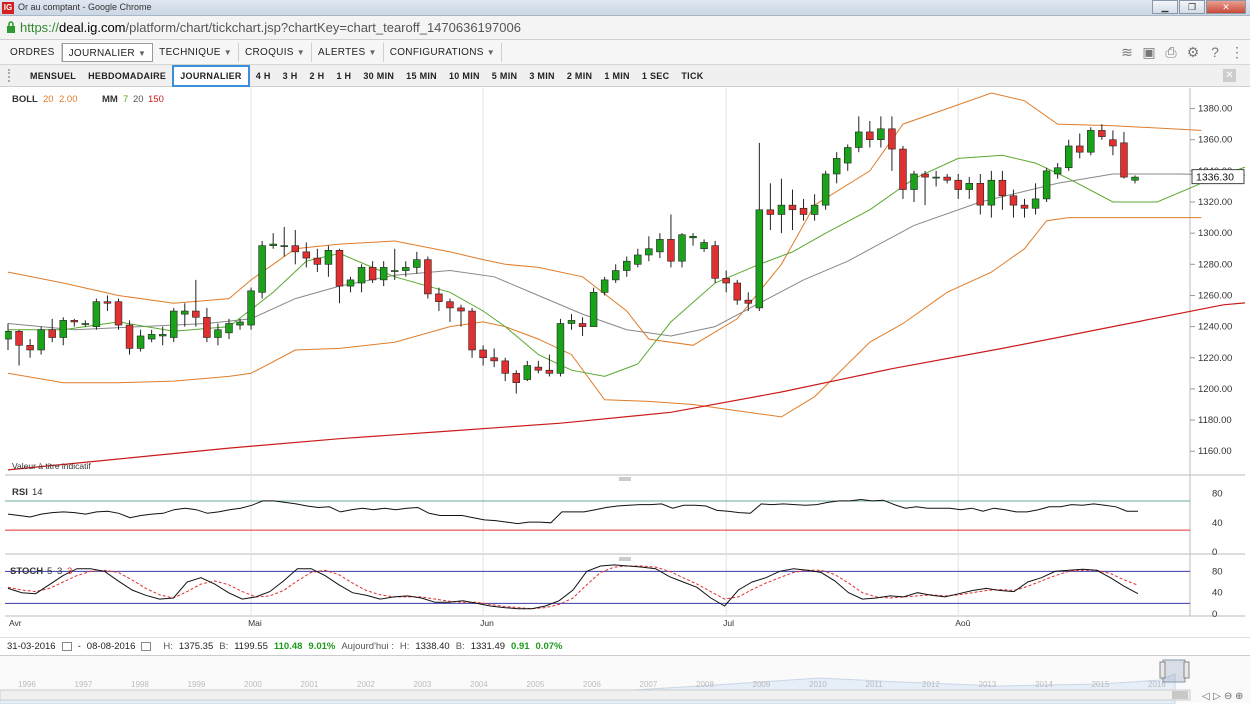 The height and width of the screenshot is (707, 1250). I want to click on timeframe-2-h: 2 H, so click(317, 76).